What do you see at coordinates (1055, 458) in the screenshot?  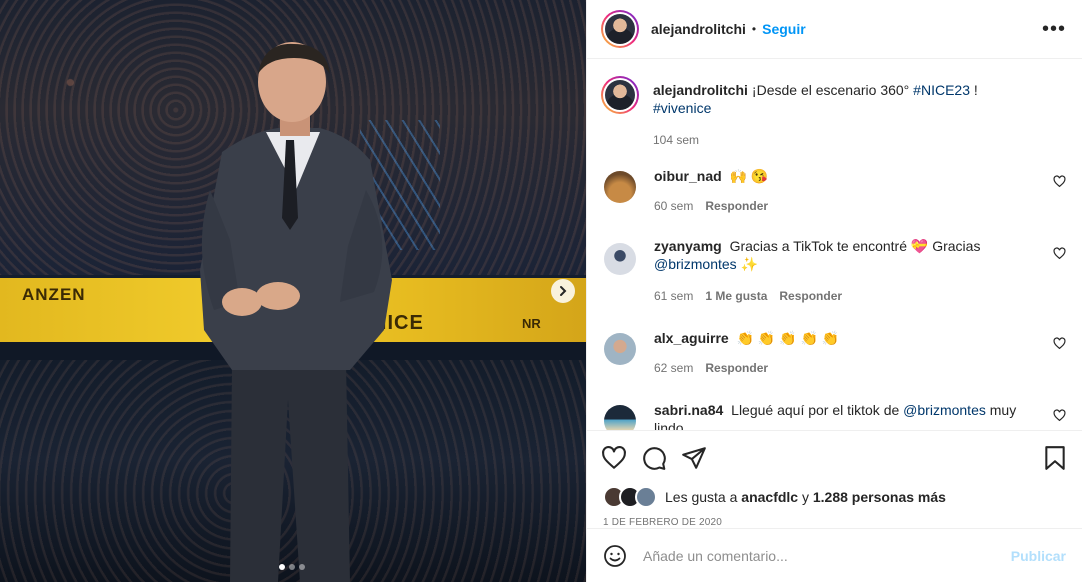 I see `save-bookmark-icon` at bounding box center [1055, 458].